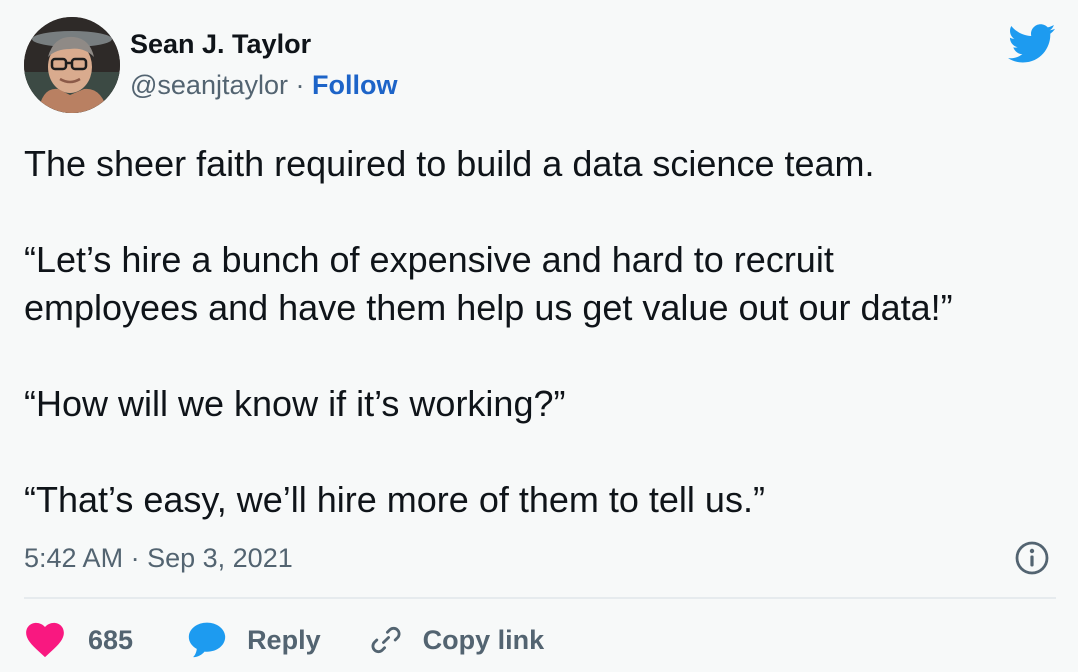  I want to click on speech-bubble-icon, so click(207, 640).